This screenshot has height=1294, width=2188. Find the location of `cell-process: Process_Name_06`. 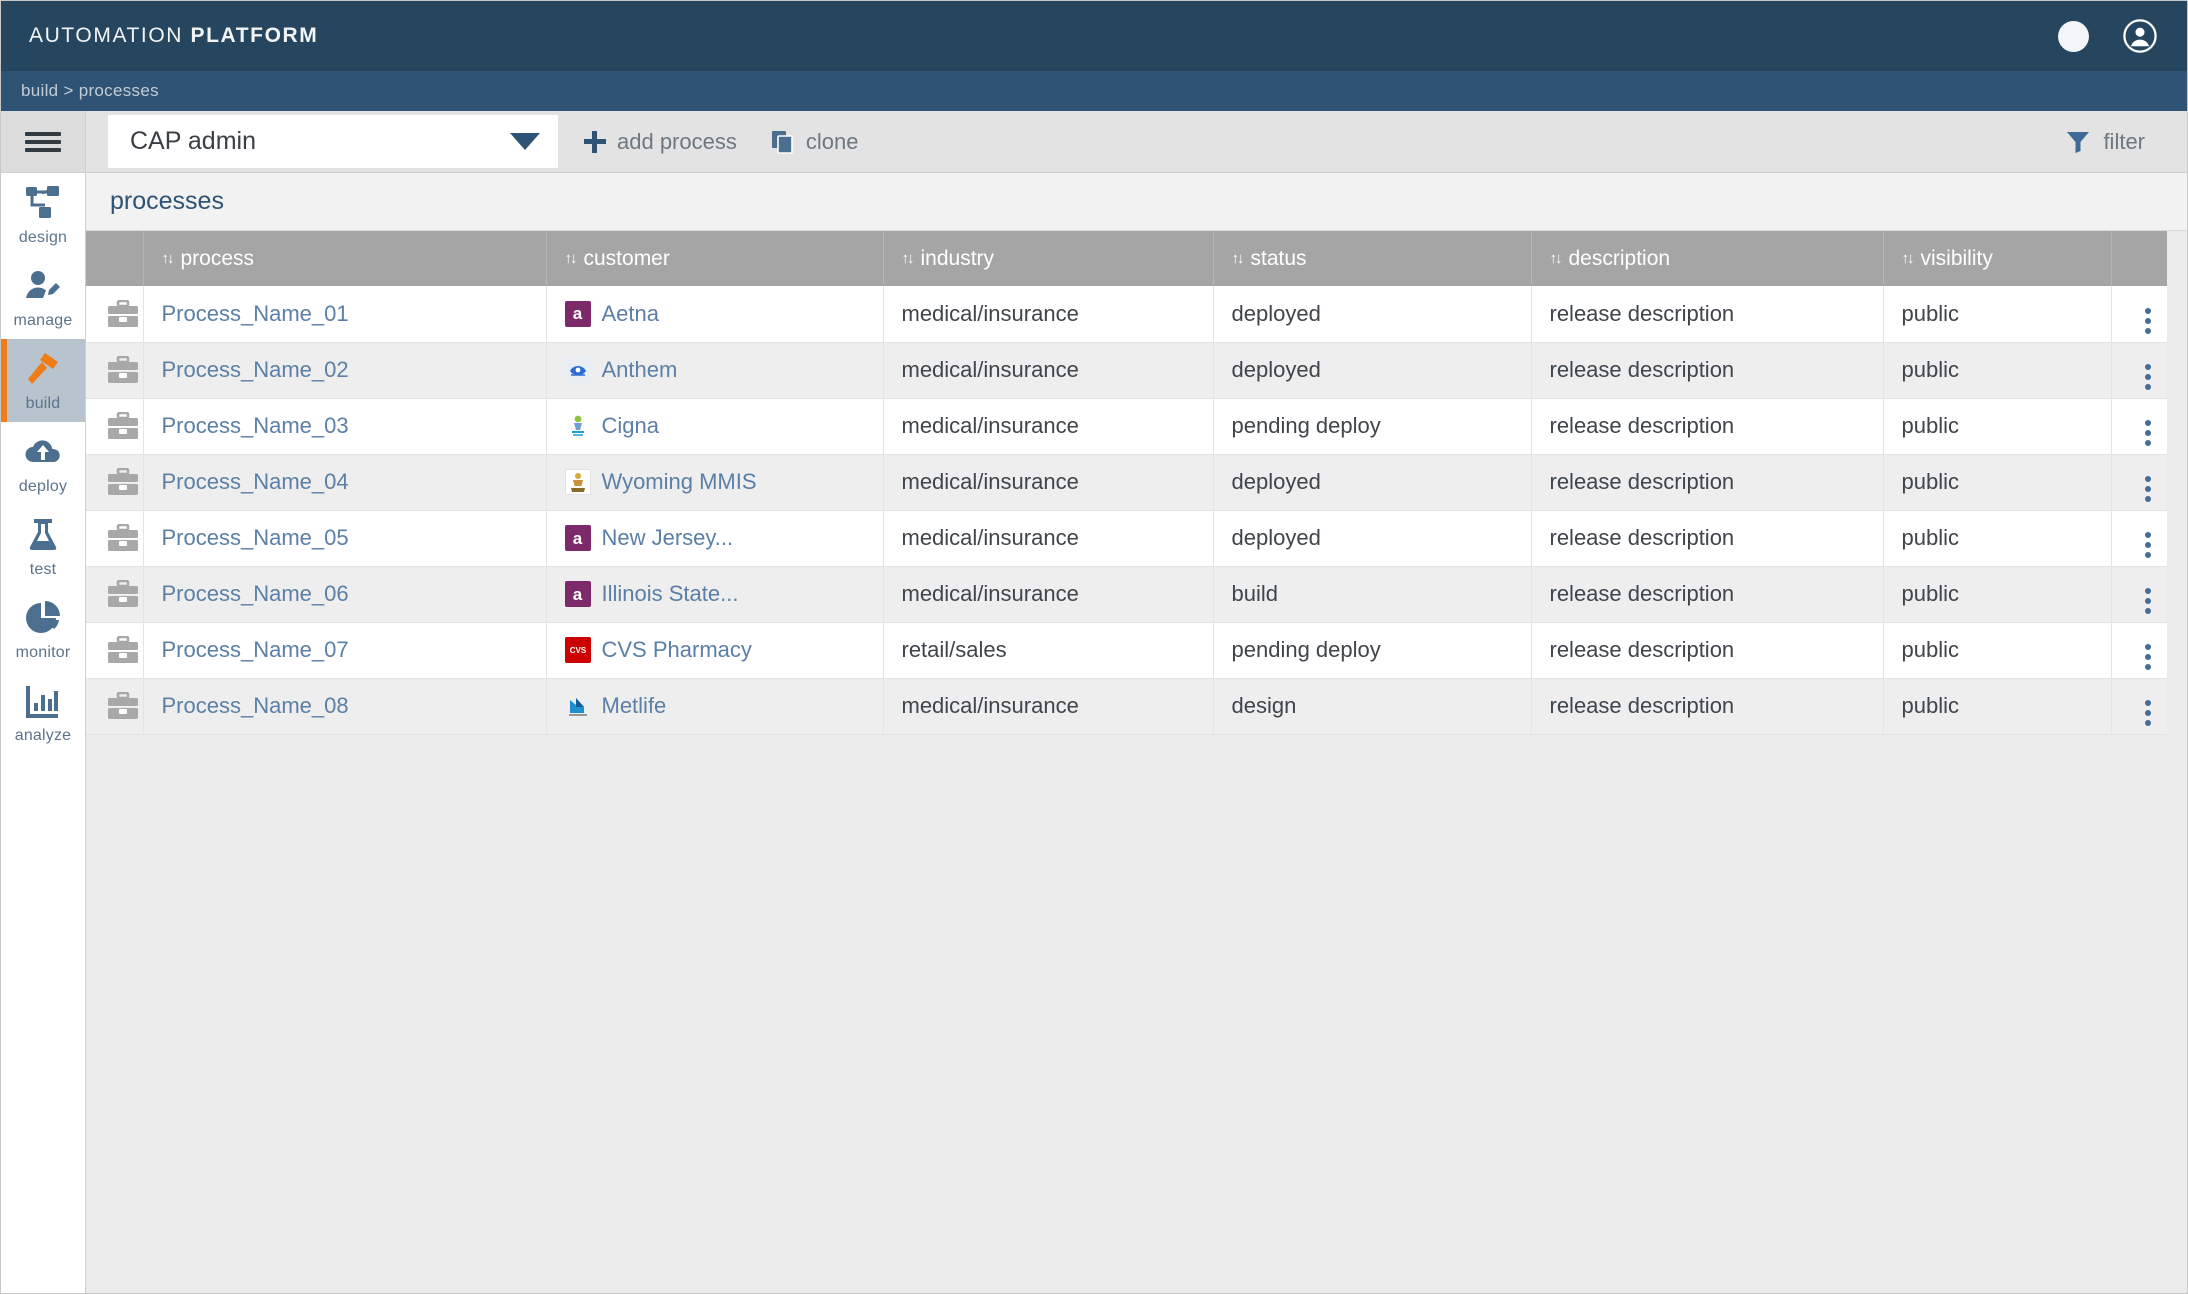

cell-process: Process_Name_06 is located at coordinates (345, 594).